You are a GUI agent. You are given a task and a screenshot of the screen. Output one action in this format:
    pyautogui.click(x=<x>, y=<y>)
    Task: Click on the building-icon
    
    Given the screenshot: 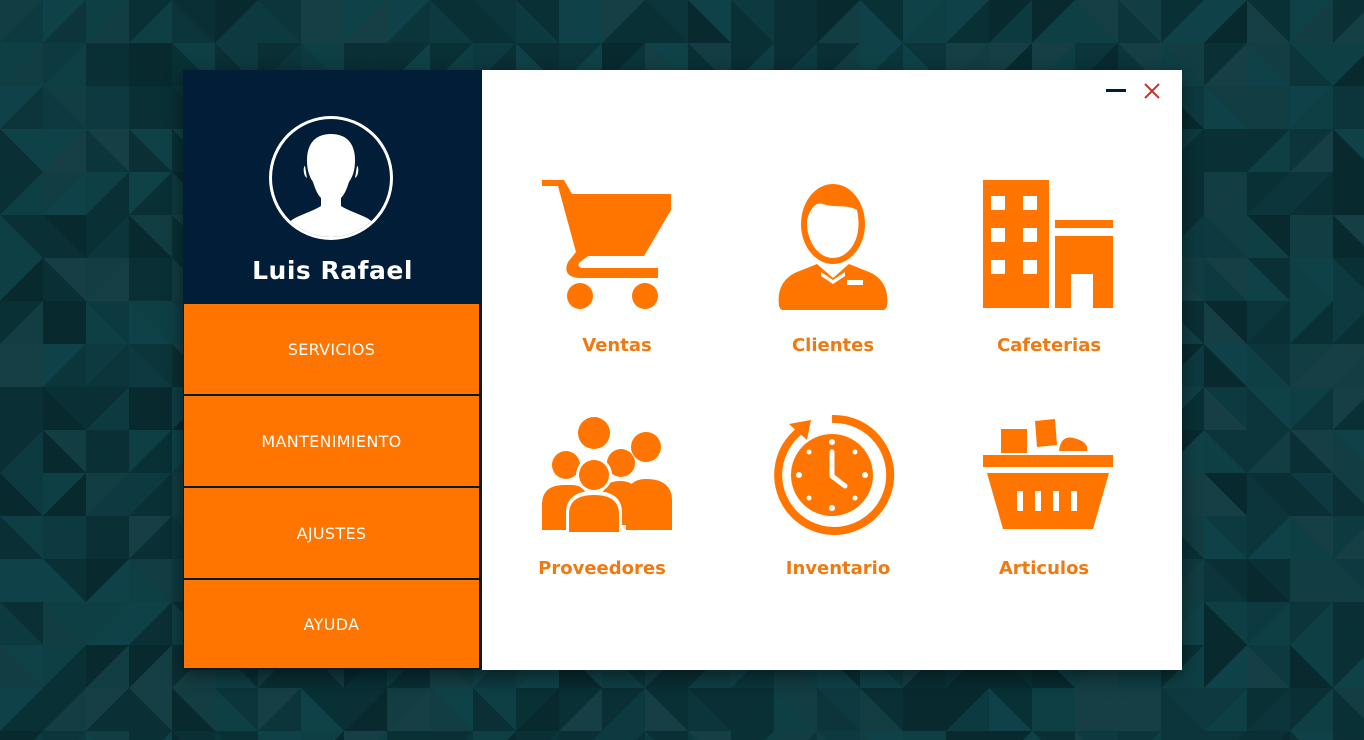 What is the action you would take?
    pyautogui.click(x=1048, y=245)
    